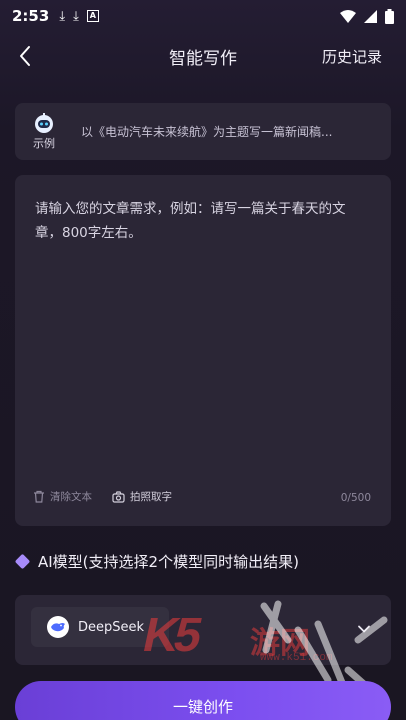 The image size is (406, 720). I want to click on example-badge: 示例, so click(44, 131).